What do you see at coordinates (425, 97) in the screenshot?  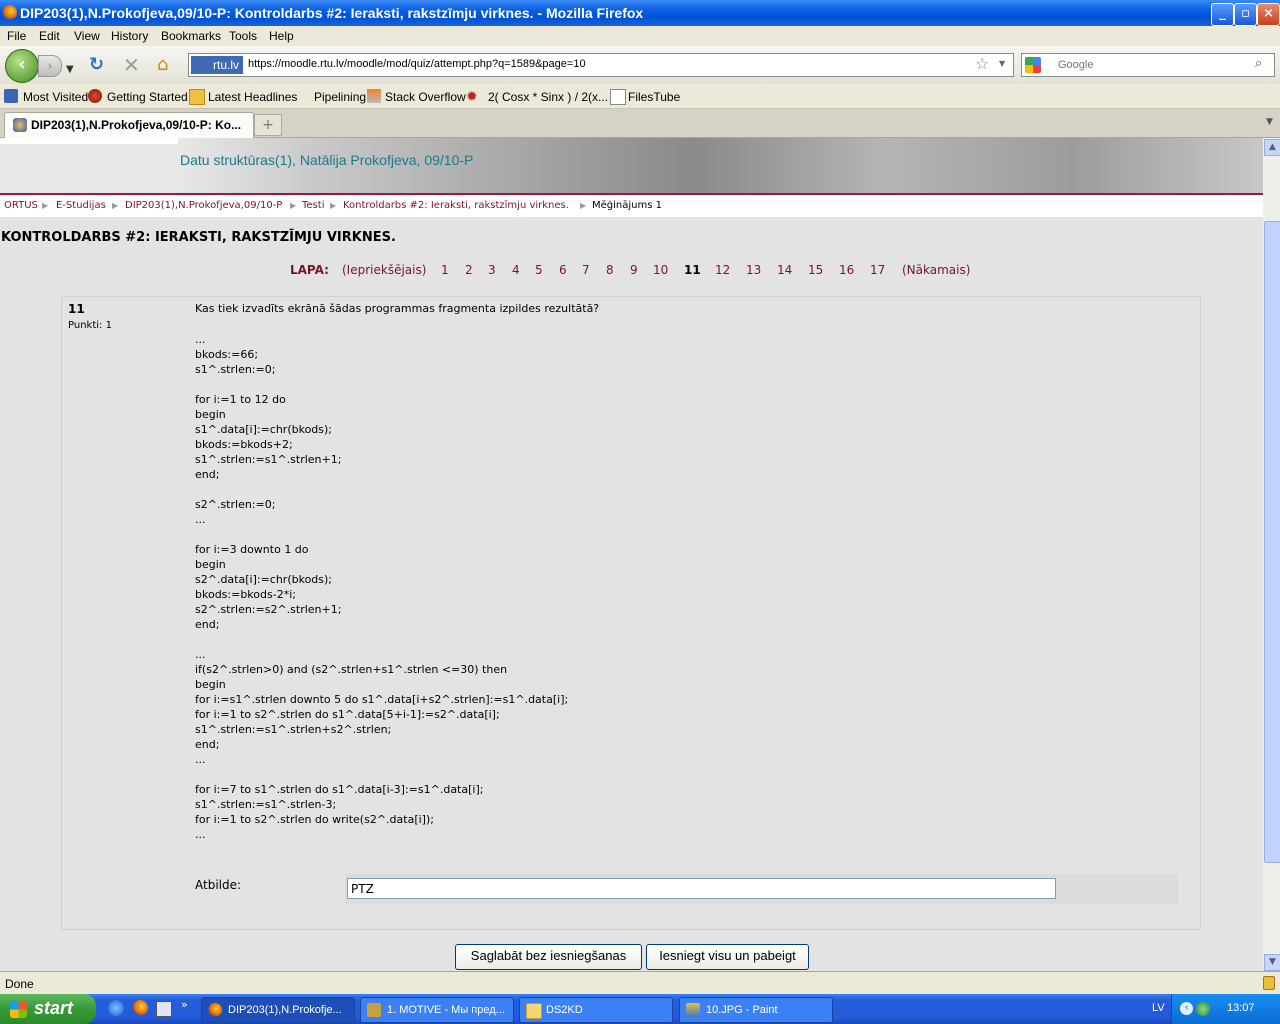 I see `bookmark-stack-overflow: Stack Overflow` at bounding box center [425, 97].